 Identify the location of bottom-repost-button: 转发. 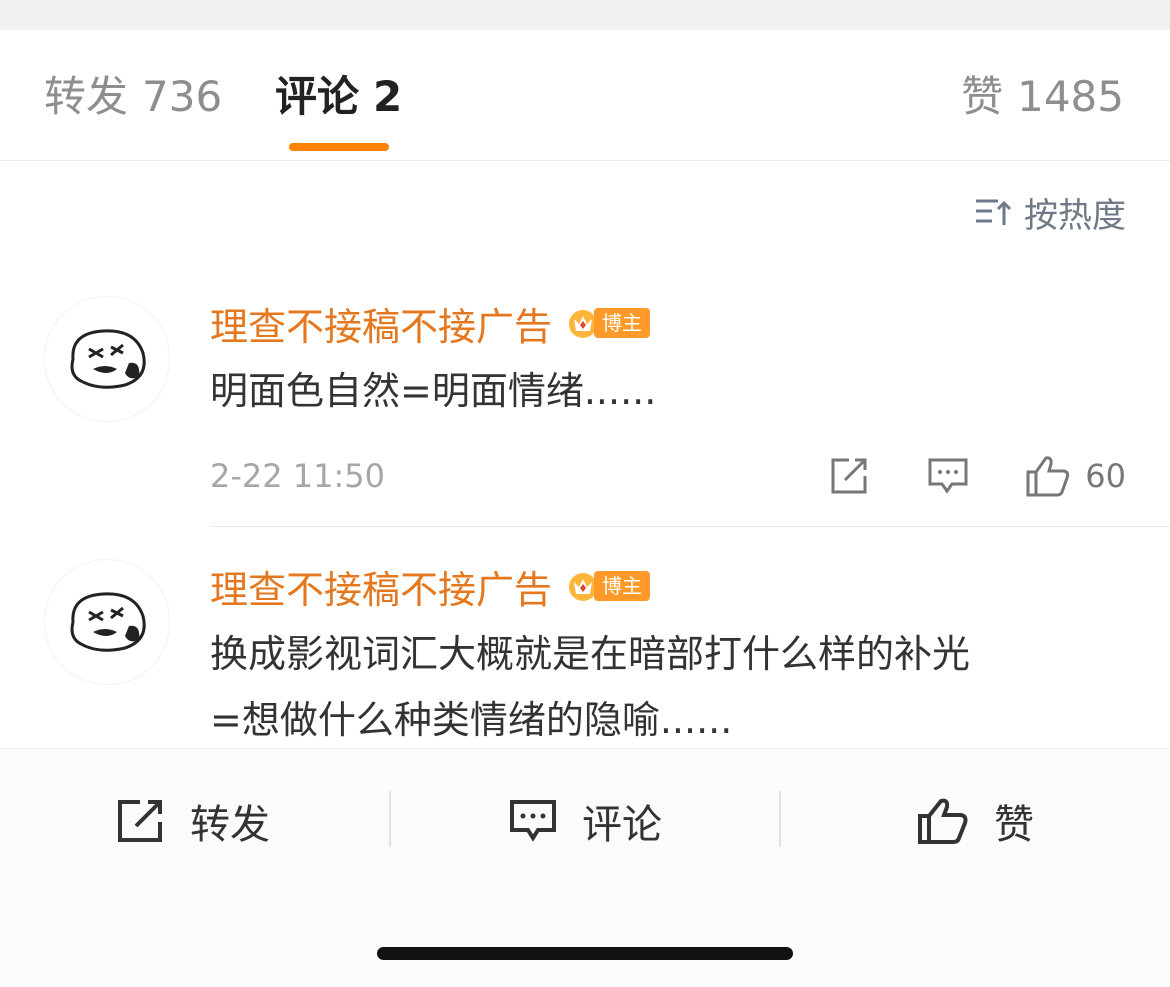
(193, 821).